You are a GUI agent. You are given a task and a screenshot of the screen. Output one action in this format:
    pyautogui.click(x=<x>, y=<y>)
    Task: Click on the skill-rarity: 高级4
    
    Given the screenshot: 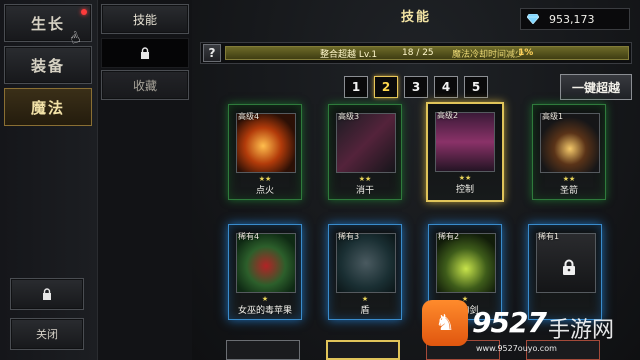 What is the action you would take?
    pyautogui.click(x=249, y=116)
    